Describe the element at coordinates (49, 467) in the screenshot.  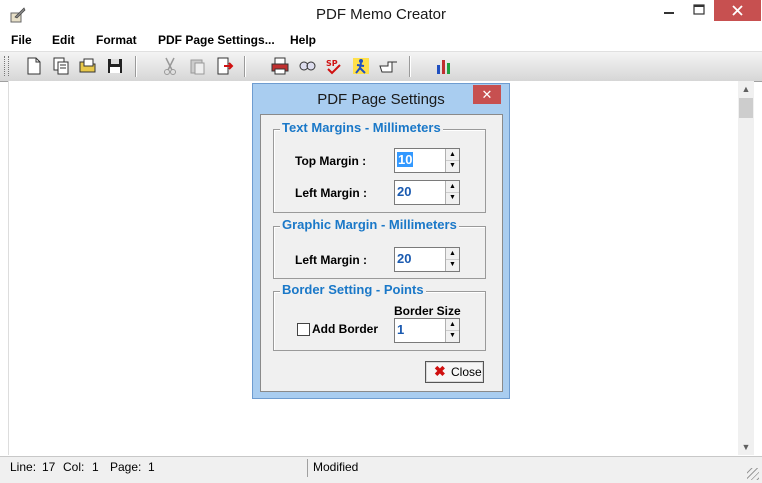
I see `status-line-value: 17` at that location.